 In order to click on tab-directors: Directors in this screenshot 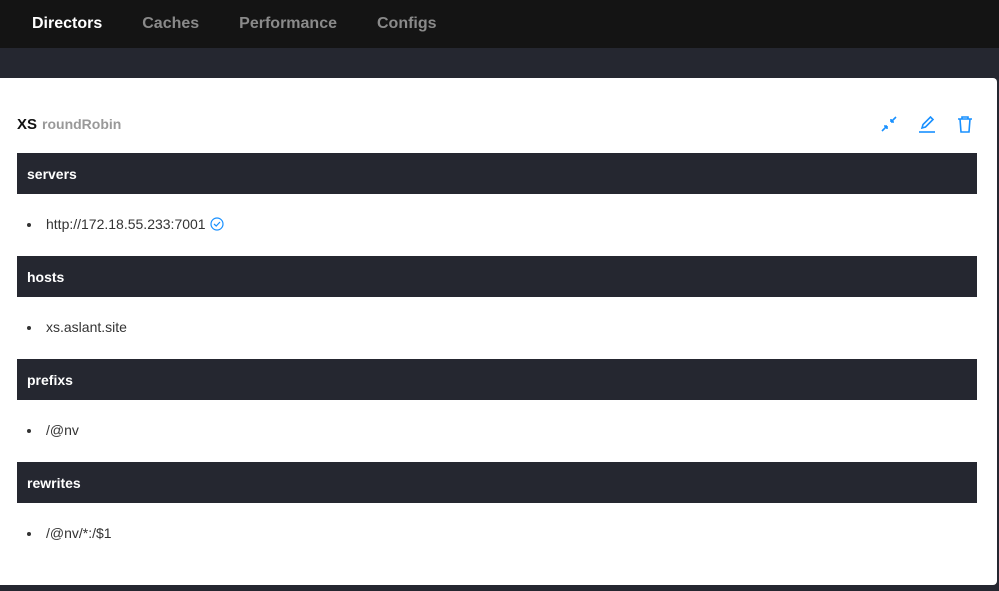, I will do `click(67, 24)`.